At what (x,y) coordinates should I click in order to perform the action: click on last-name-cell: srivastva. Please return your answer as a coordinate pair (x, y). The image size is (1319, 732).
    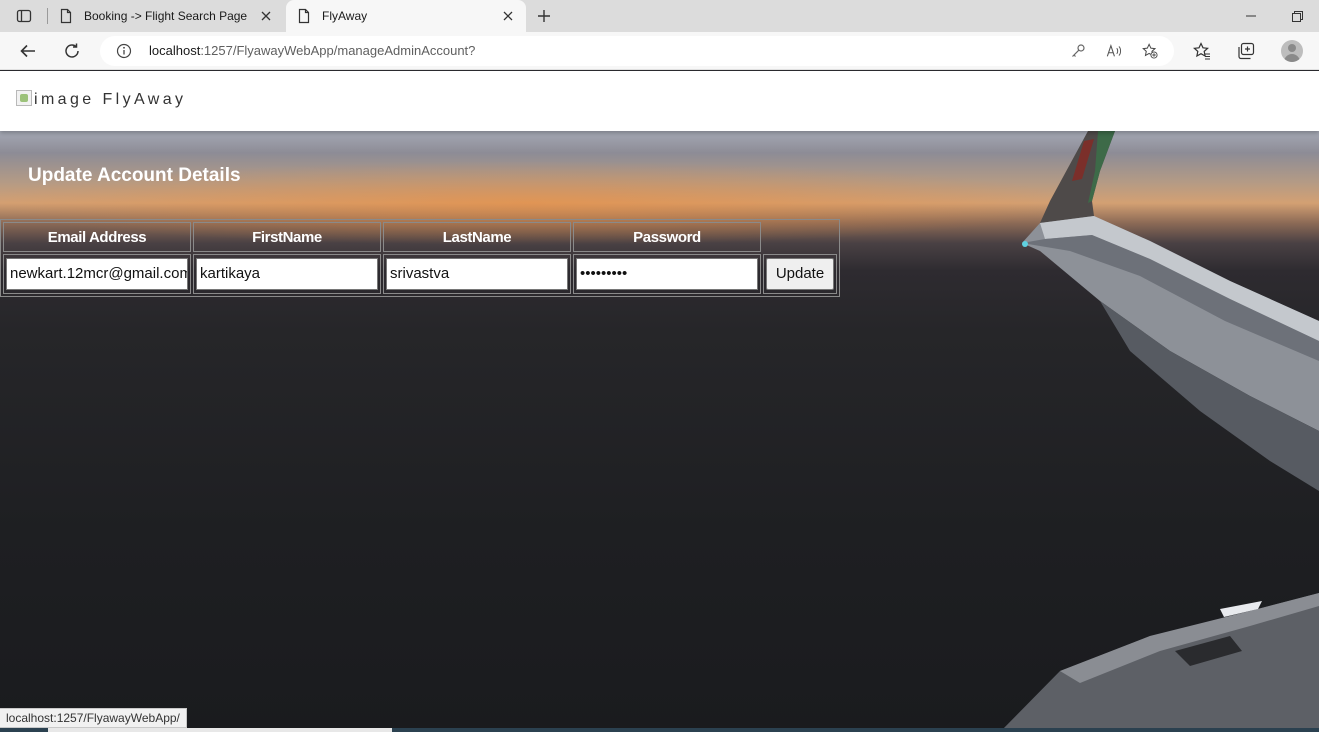
    Looking at the image, I should click on (477, 274).